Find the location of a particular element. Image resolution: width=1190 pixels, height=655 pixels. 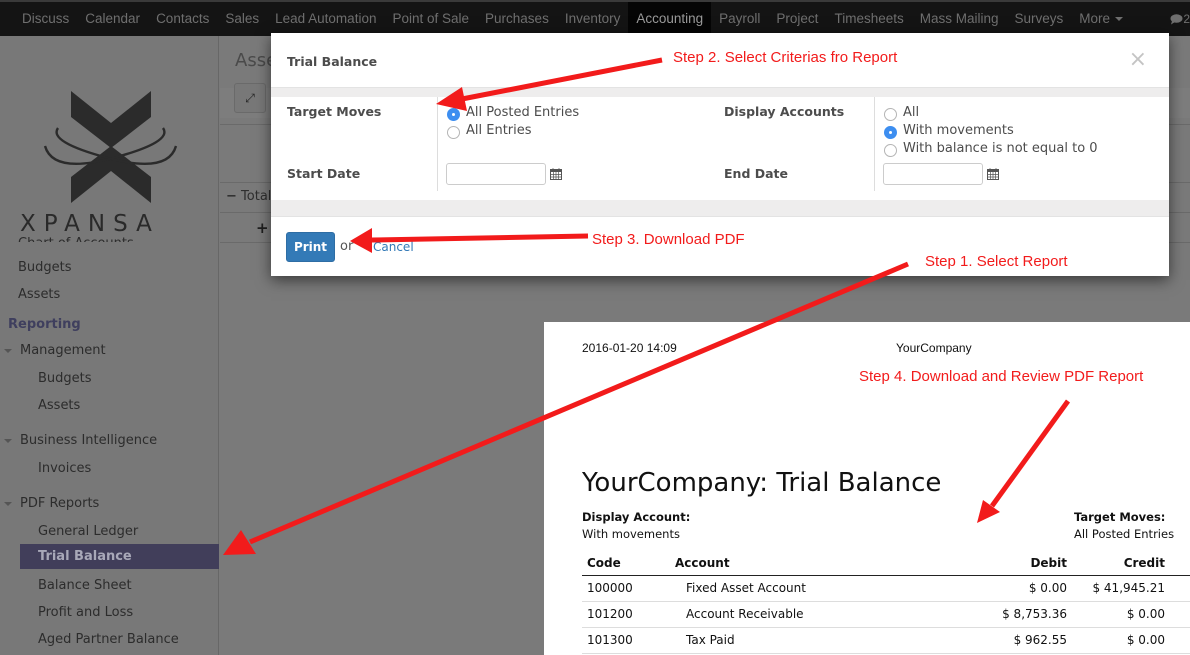

sidebar-item-profit-and-loss: Profit and Loss is located at coordinates (85, 612).